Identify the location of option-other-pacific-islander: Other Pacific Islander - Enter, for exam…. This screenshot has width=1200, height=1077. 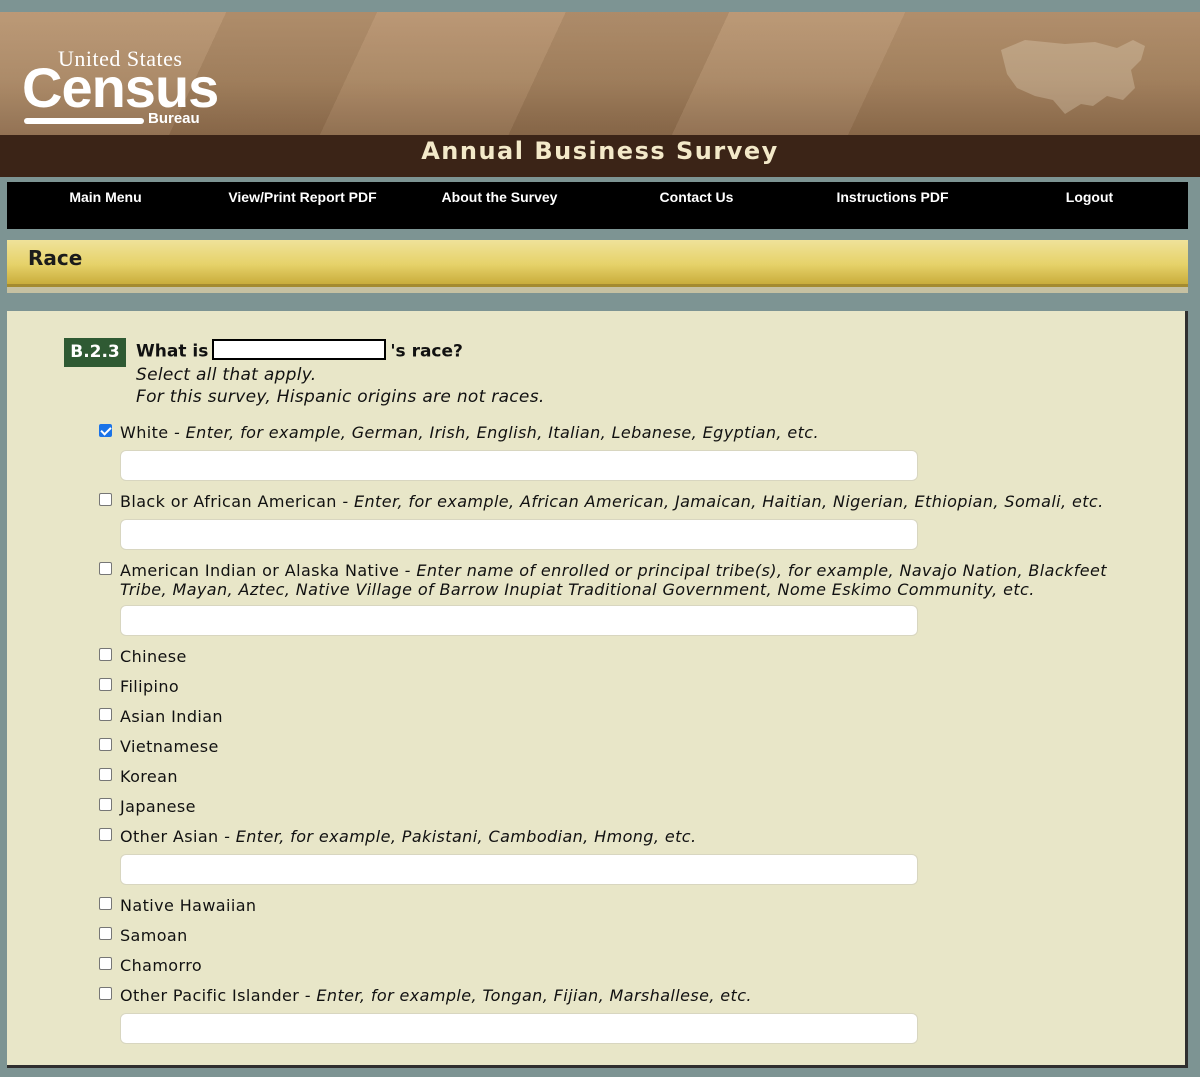
(625, 995).